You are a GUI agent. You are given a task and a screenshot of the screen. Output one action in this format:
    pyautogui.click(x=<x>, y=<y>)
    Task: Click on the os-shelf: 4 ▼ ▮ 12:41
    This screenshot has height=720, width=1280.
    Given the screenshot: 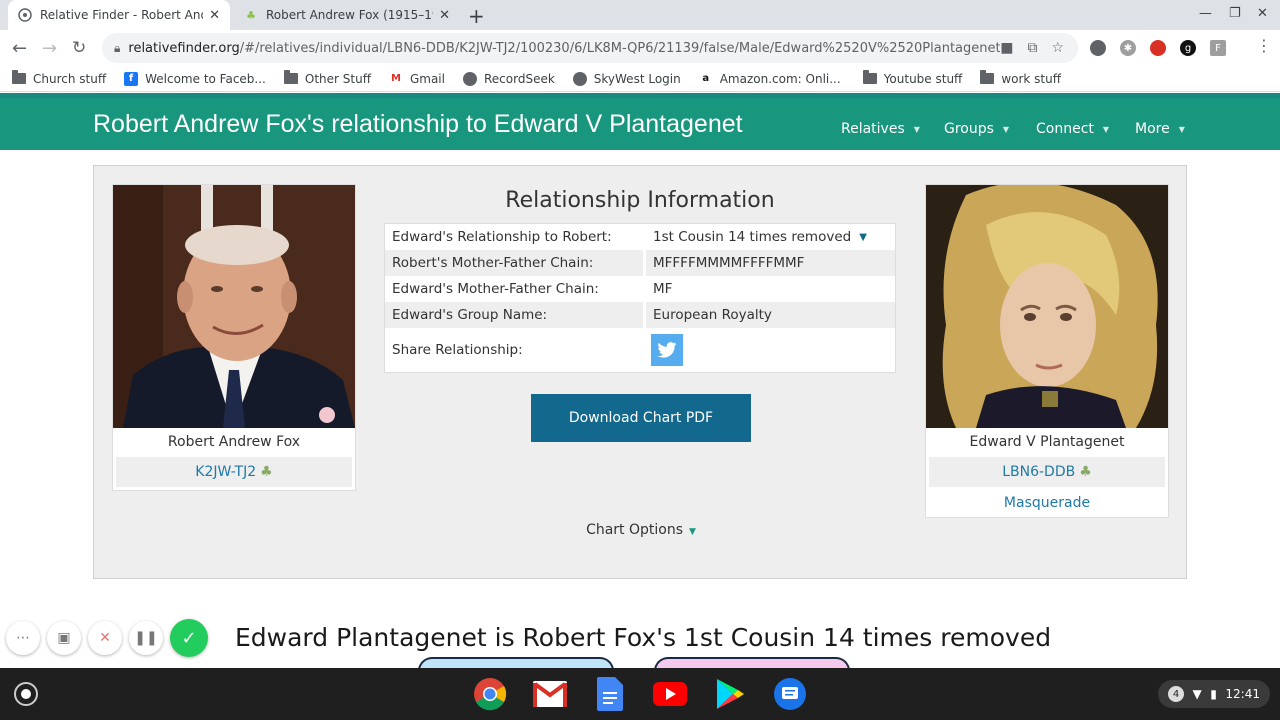 What is the action you would take?
    pyautogui.click(x=640, y=694)
    